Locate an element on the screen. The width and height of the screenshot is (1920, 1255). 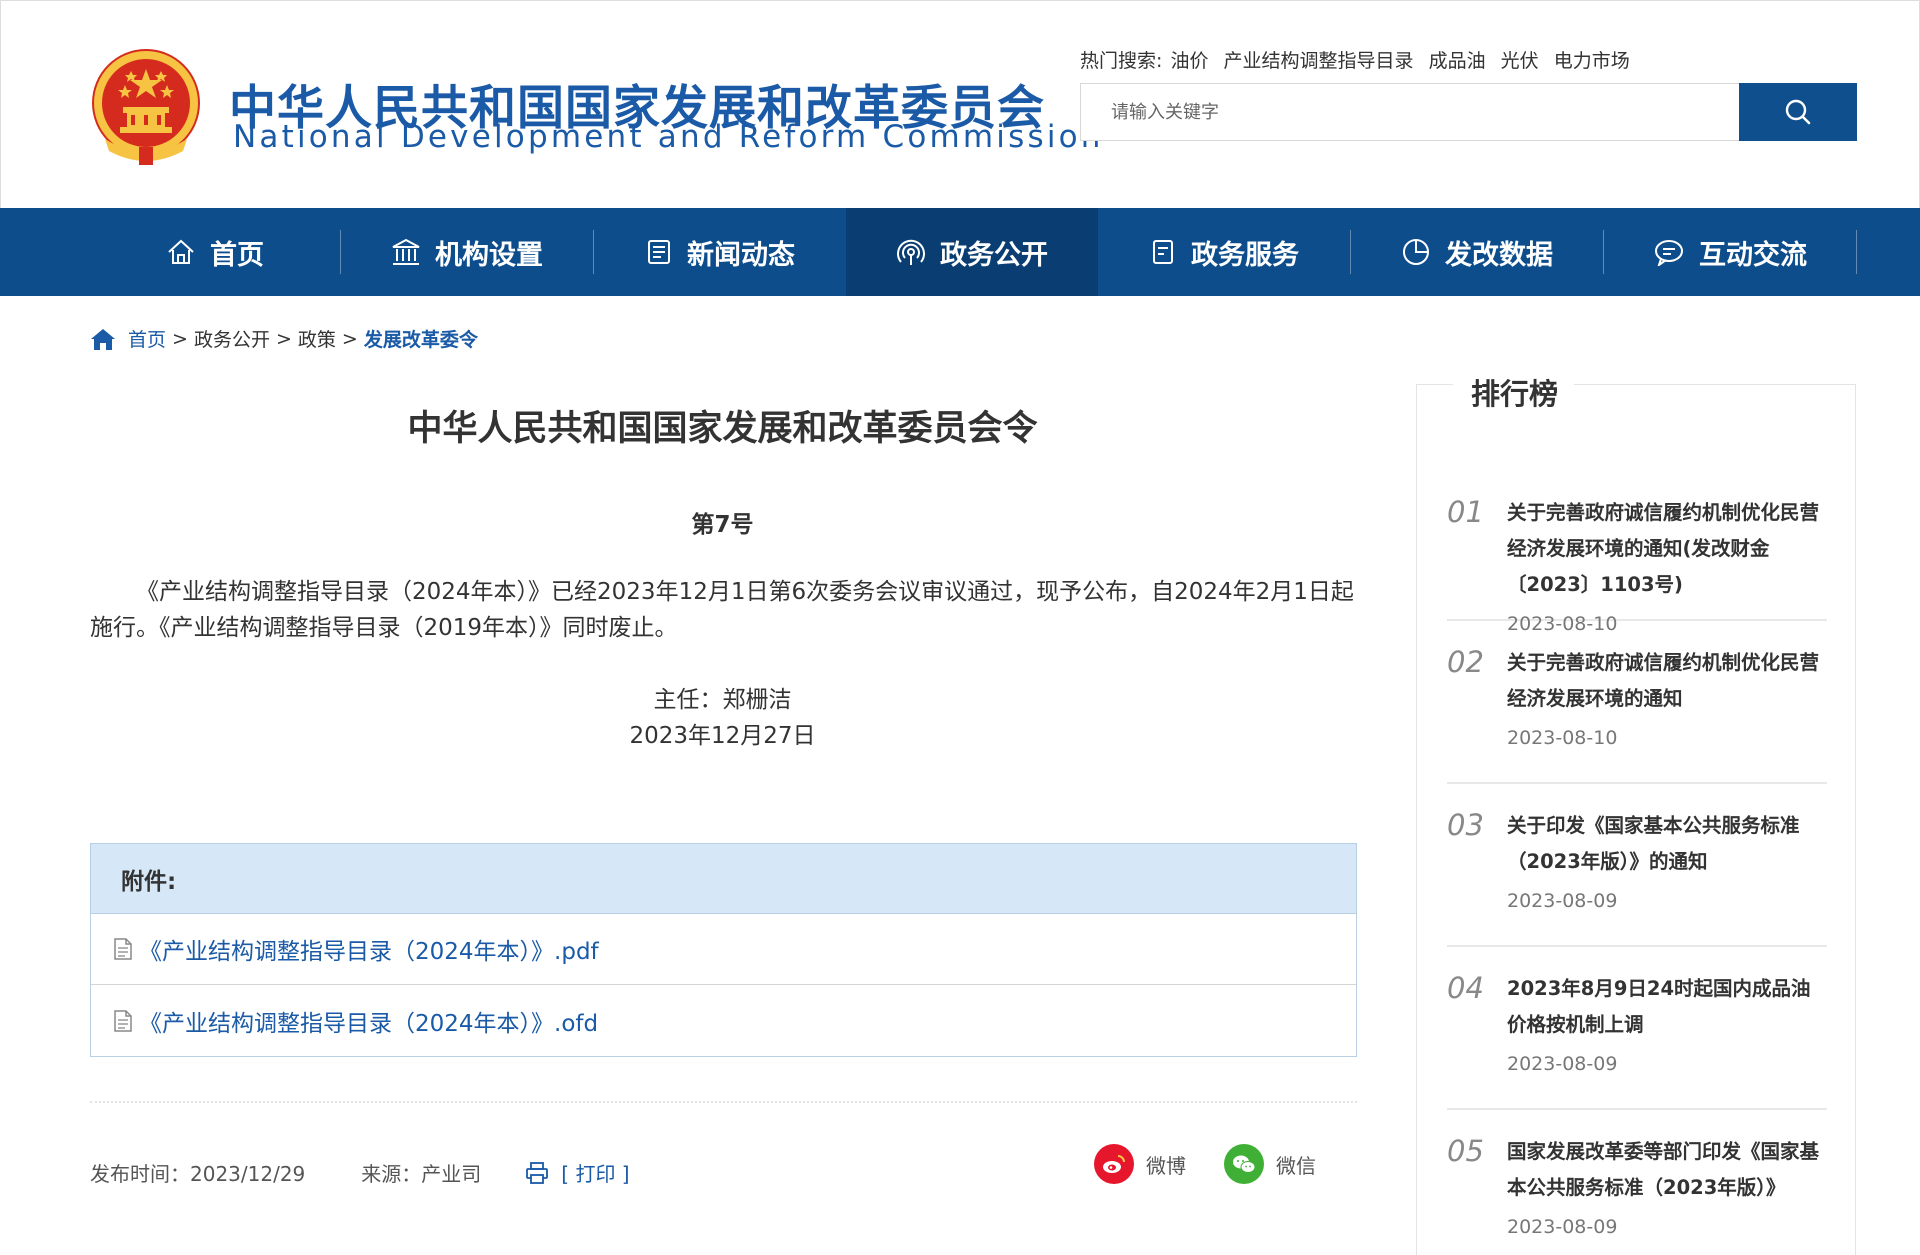
document-number: 第7号 is located at coordinates (722, 525).